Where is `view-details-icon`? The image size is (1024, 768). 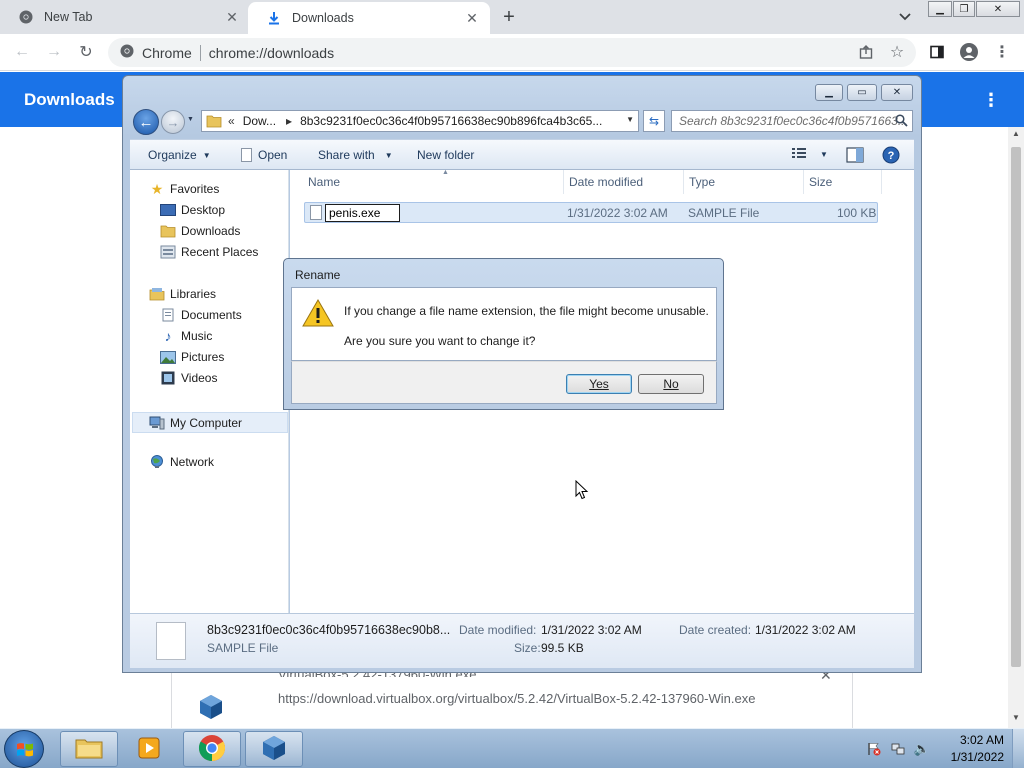
view-details-icon is located at coordinates (800, 154).